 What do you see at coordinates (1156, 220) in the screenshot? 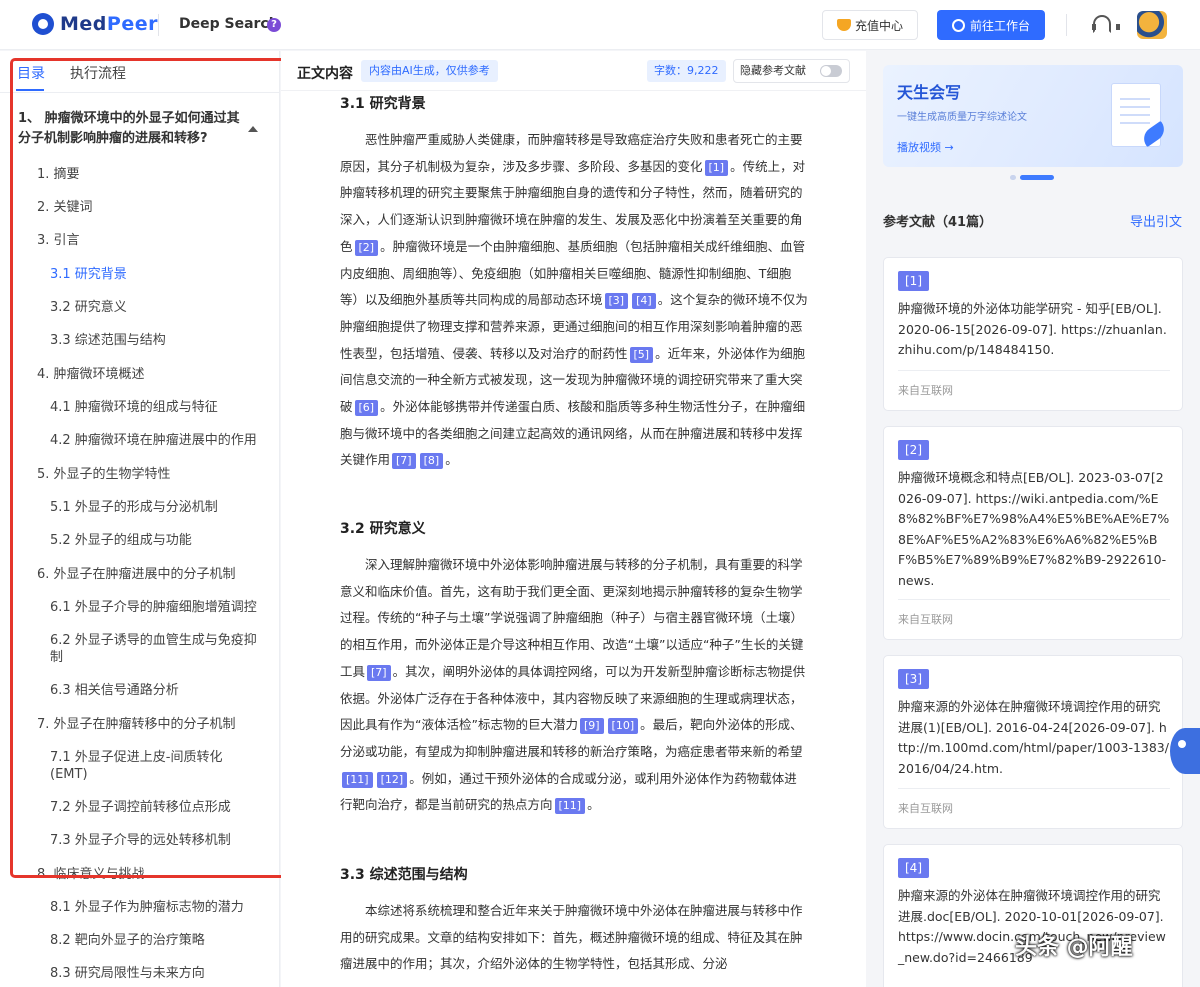
I see `export-citations-link: 导出引文` at bounding box center [1156, 220].